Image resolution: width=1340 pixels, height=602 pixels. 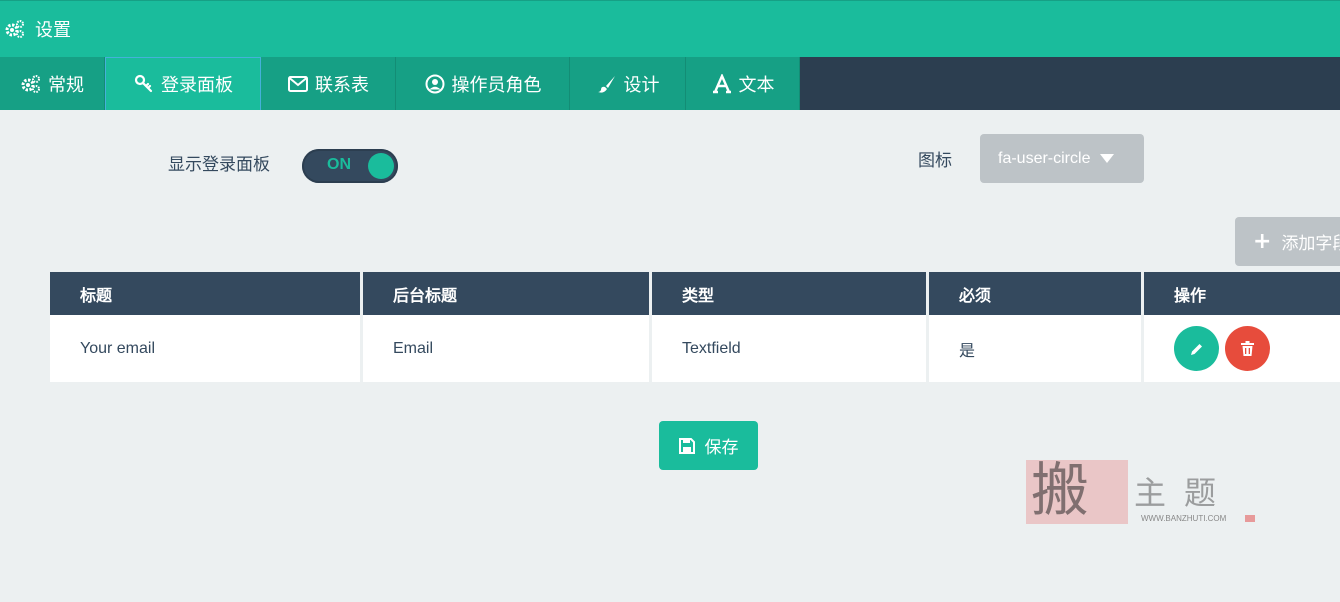 What do you see at coordinates (1036, 348) in the screenshot?
I see `cell-required: 是` at bounding box center [1036, 348].